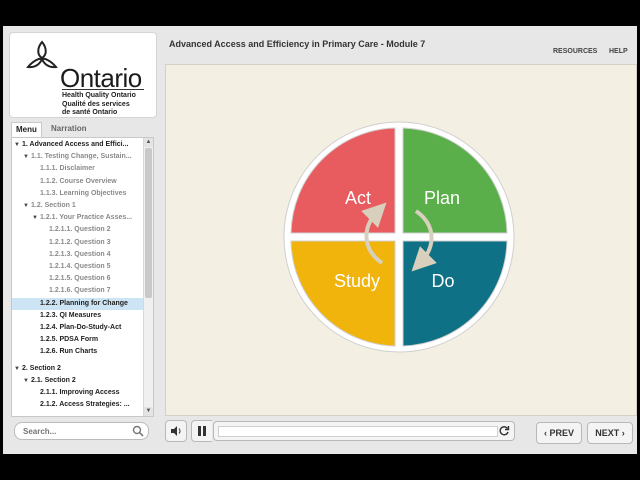  Describe the element at coordinates (504, 431) in the screenshot. I see `replay-icon` at that location.